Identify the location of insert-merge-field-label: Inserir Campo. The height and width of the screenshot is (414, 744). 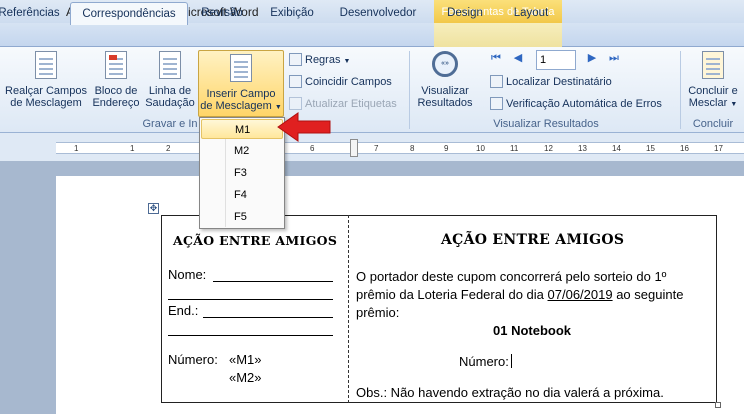
(241, 94).